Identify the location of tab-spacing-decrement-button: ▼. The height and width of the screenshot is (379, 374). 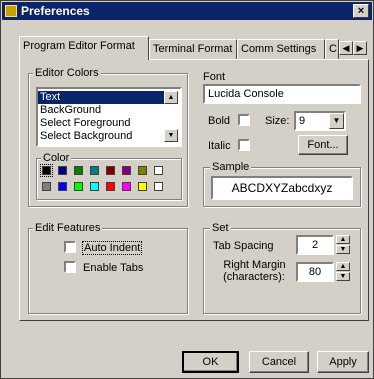
(343, 249).